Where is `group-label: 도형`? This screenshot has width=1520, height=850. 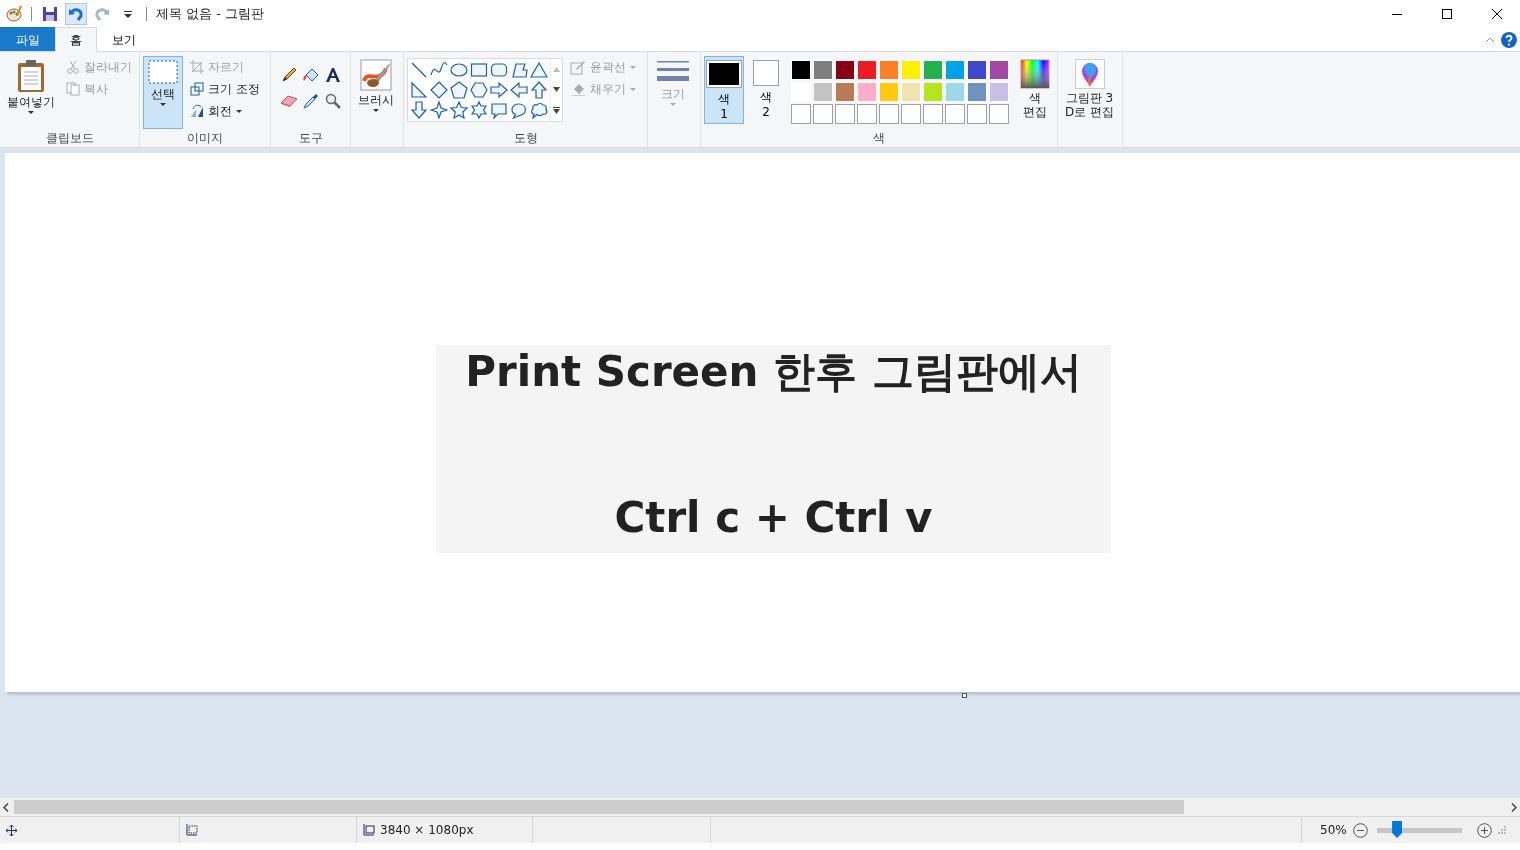 group-label: 도형 is located at coordinates (525, 138).